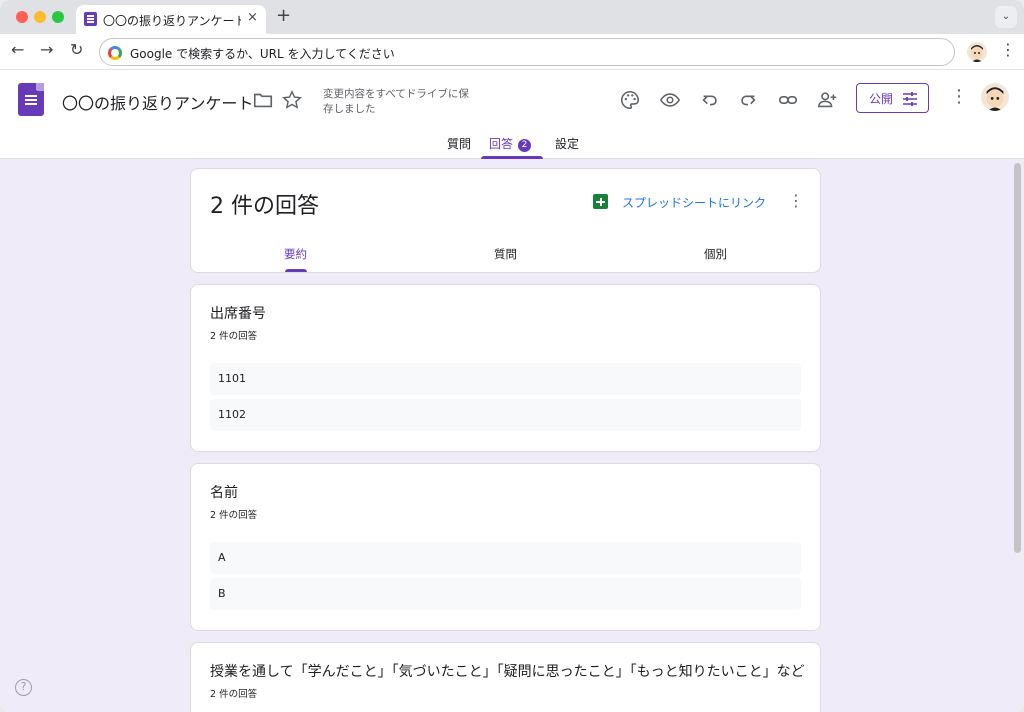  What do you see at coordinates (505, 558) in the screenshot?
I see `list-item: A` at bounding box center [505, 558].